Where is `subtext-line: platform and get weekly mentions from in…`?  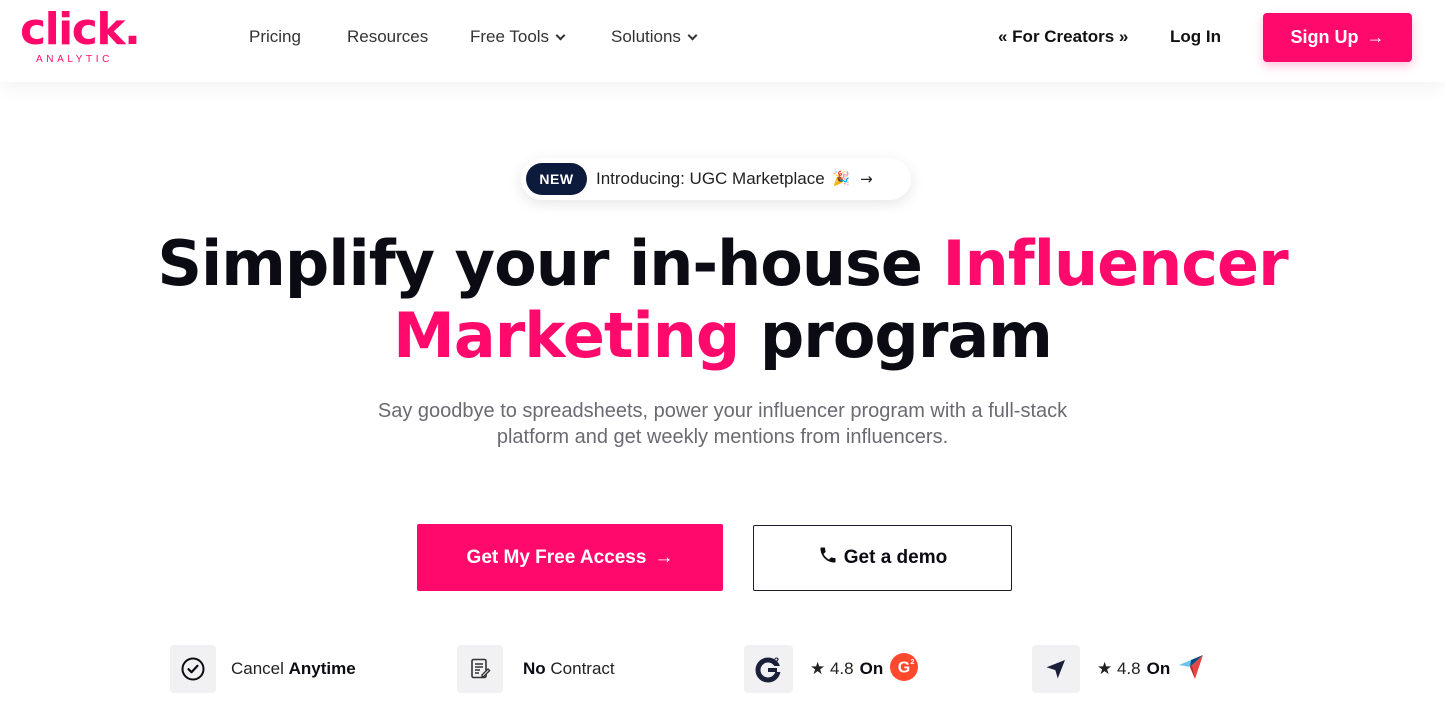 subtext-line: platform and get weekly mentions from in… is located at coordinates (722, 437).